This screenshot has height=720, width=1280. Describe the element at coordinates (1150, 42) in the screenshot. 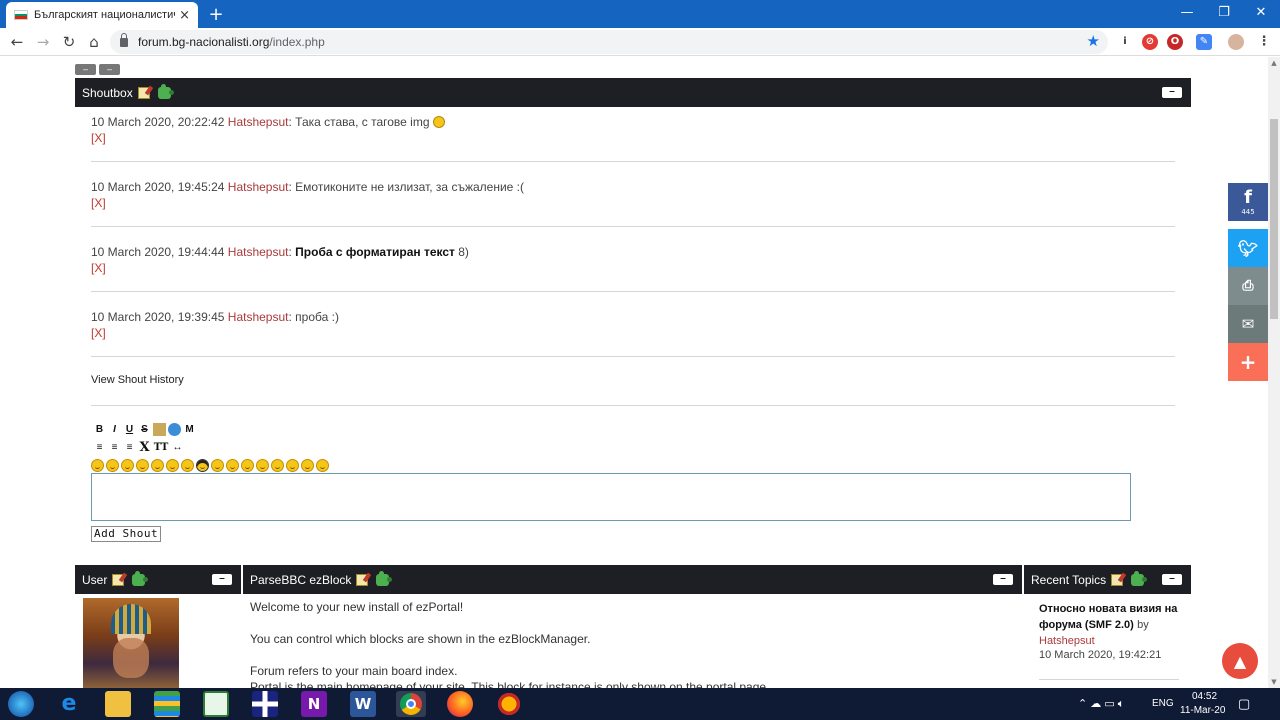

I see `extension-block-icon: ⊘` at that location.